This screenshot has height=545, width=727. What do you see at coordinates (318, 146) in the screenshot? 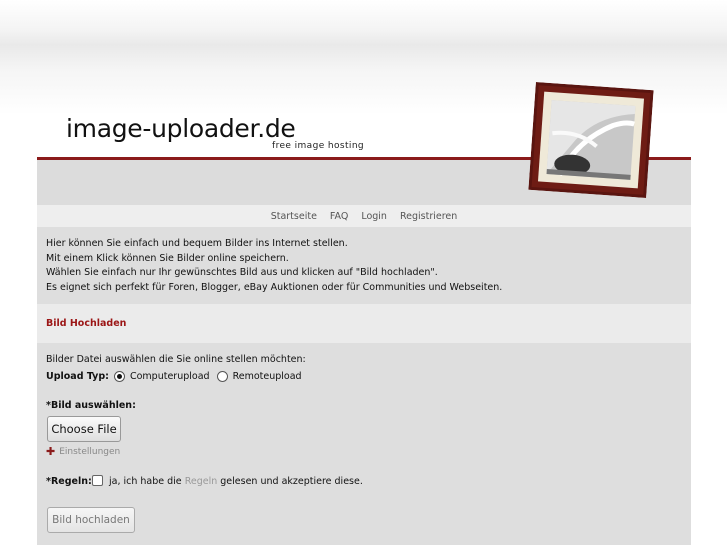
I see `site-tagline: free image hosting` at bounding box center [318, 146].